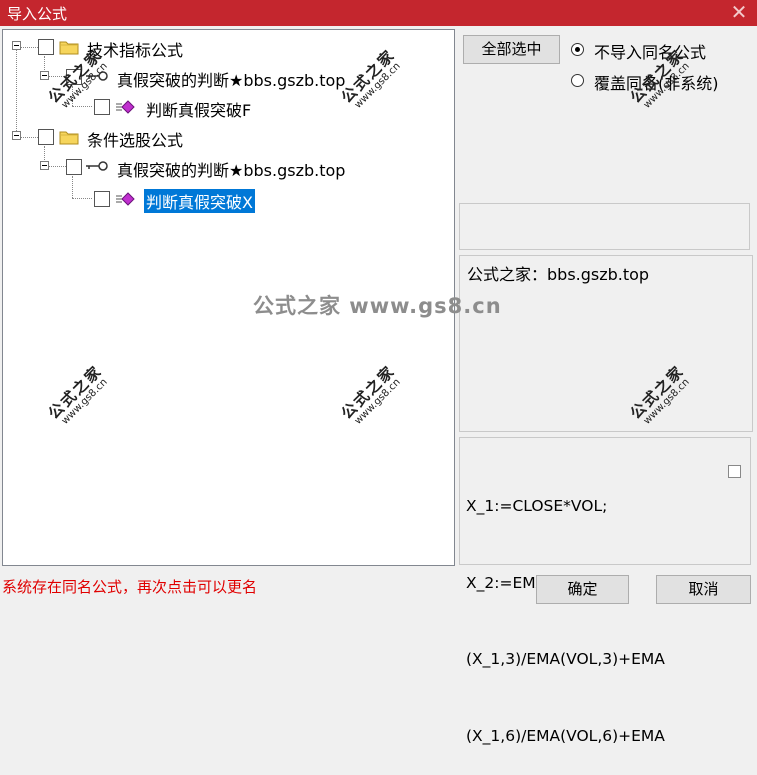 This screenshot has height=775, width=757. I want to click on ok-button: 确定, so click(582, 589).